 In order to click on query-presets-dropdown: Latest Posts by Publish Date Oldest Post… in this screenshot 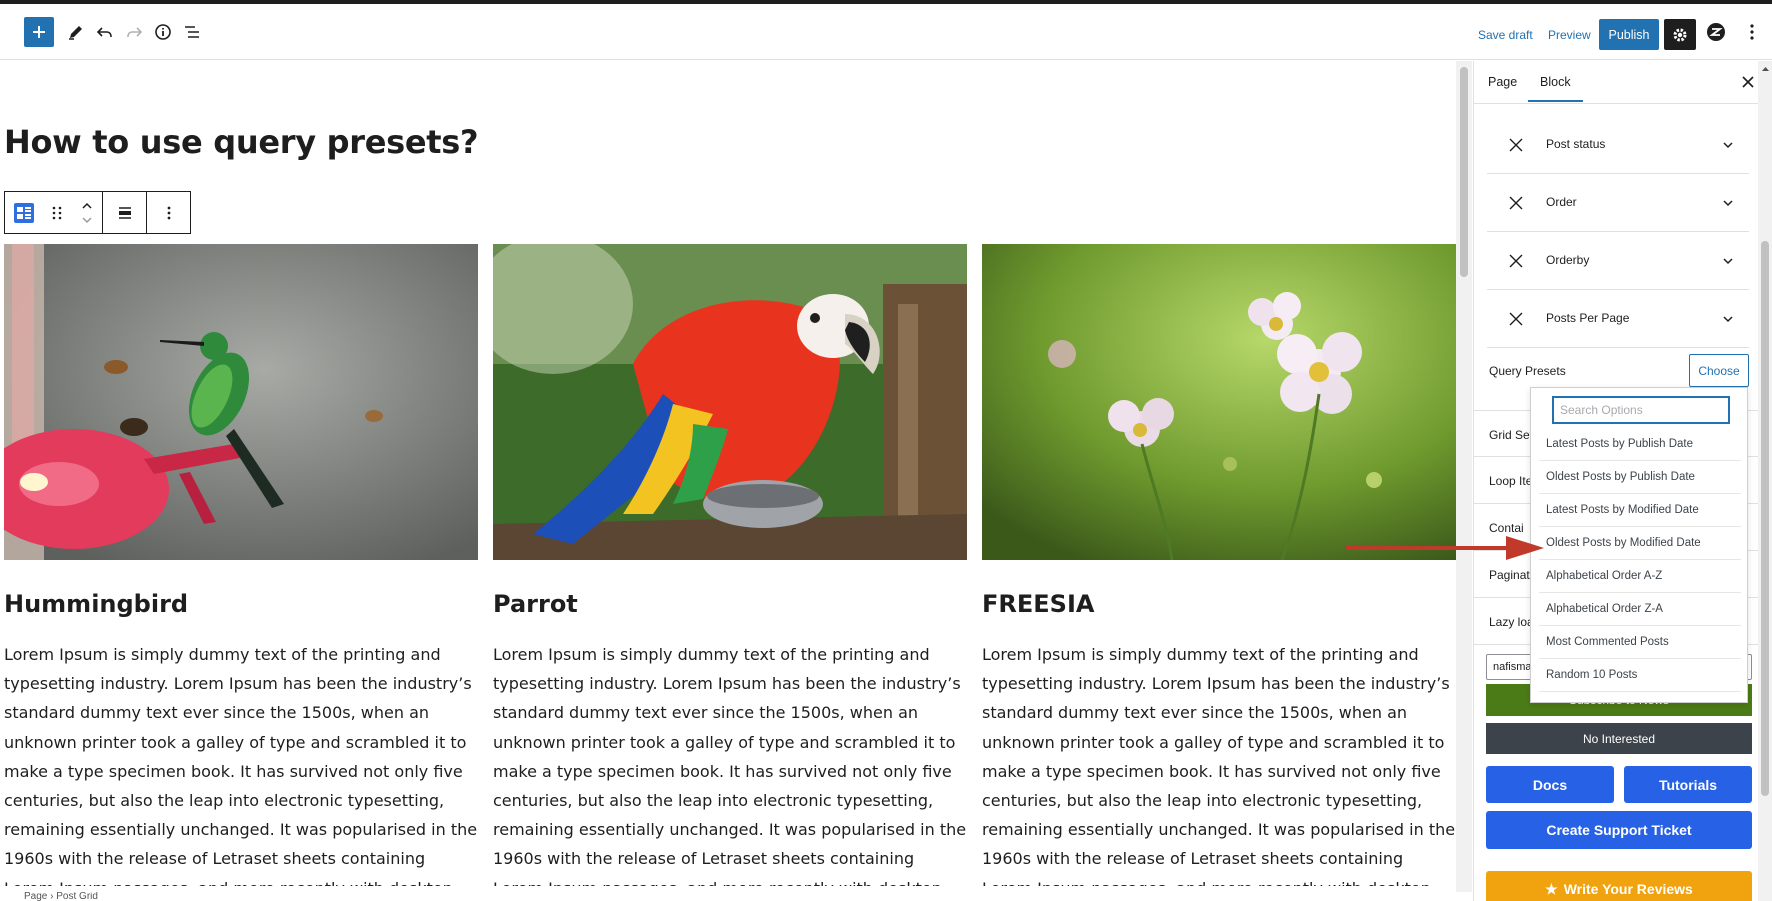, I will do `click(1639, 545)`.